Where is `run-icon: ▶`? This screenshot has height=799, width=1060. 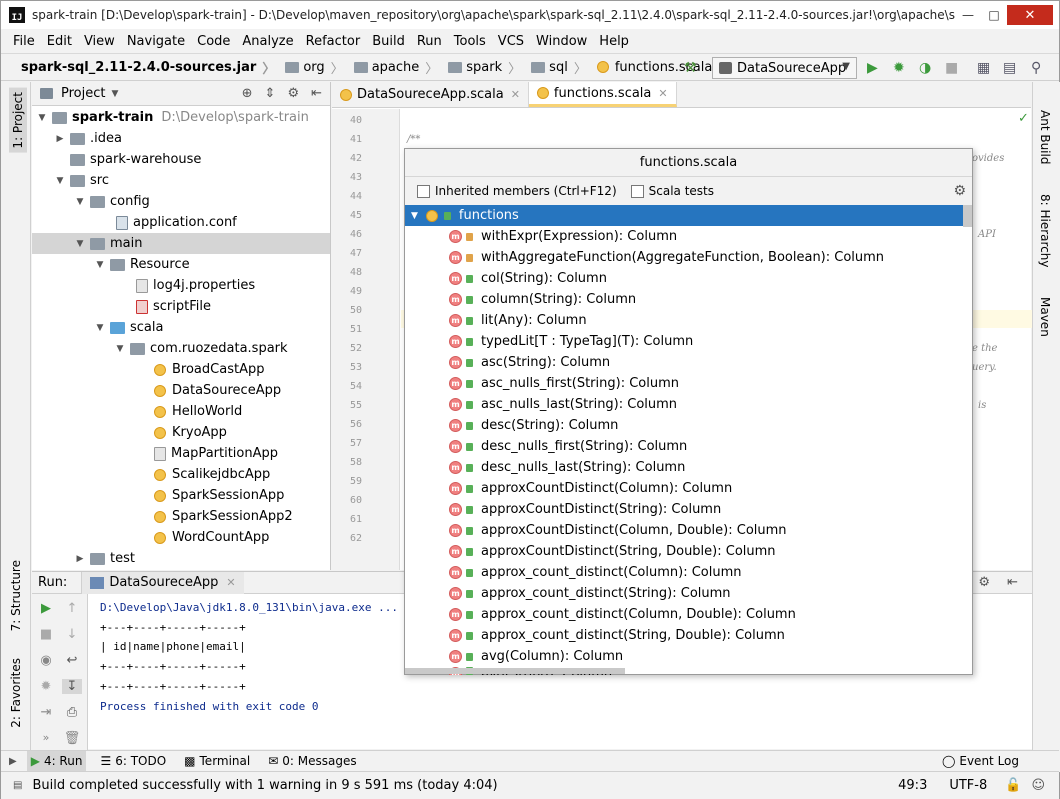 run-icon: ▶ is located at coordinates (872, 68).